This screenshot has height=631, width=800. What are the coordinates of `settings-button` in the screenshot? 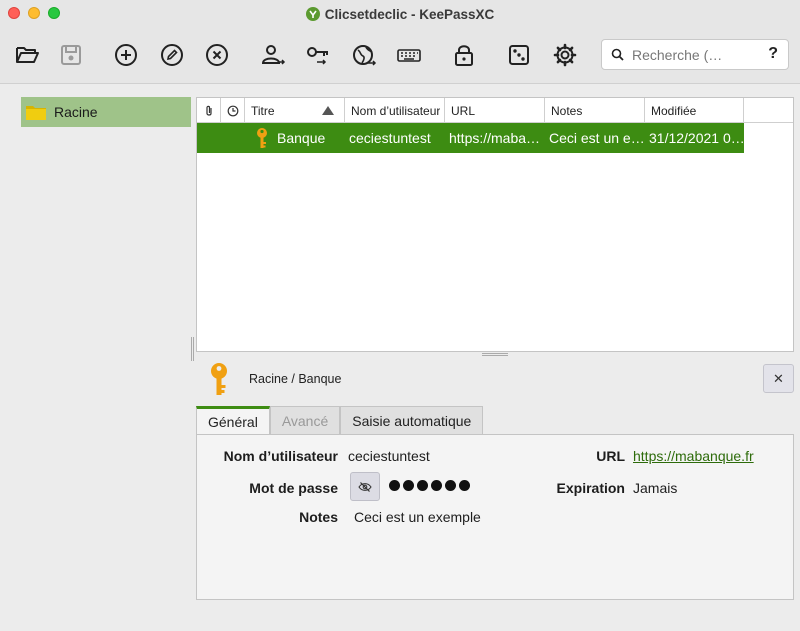 It's located at (565, 55).